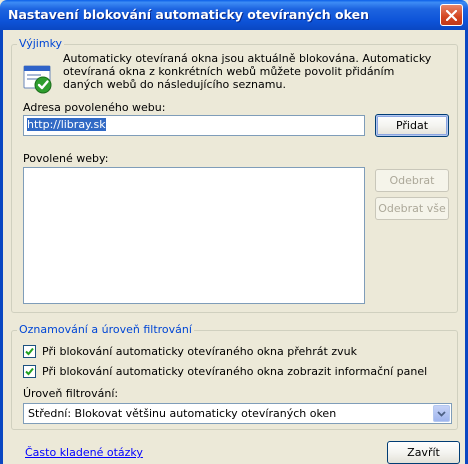 Image resolution: width=468 pixels, height=464 pixels. I want to click on remove-button: Odebrat, so click(412, 180).